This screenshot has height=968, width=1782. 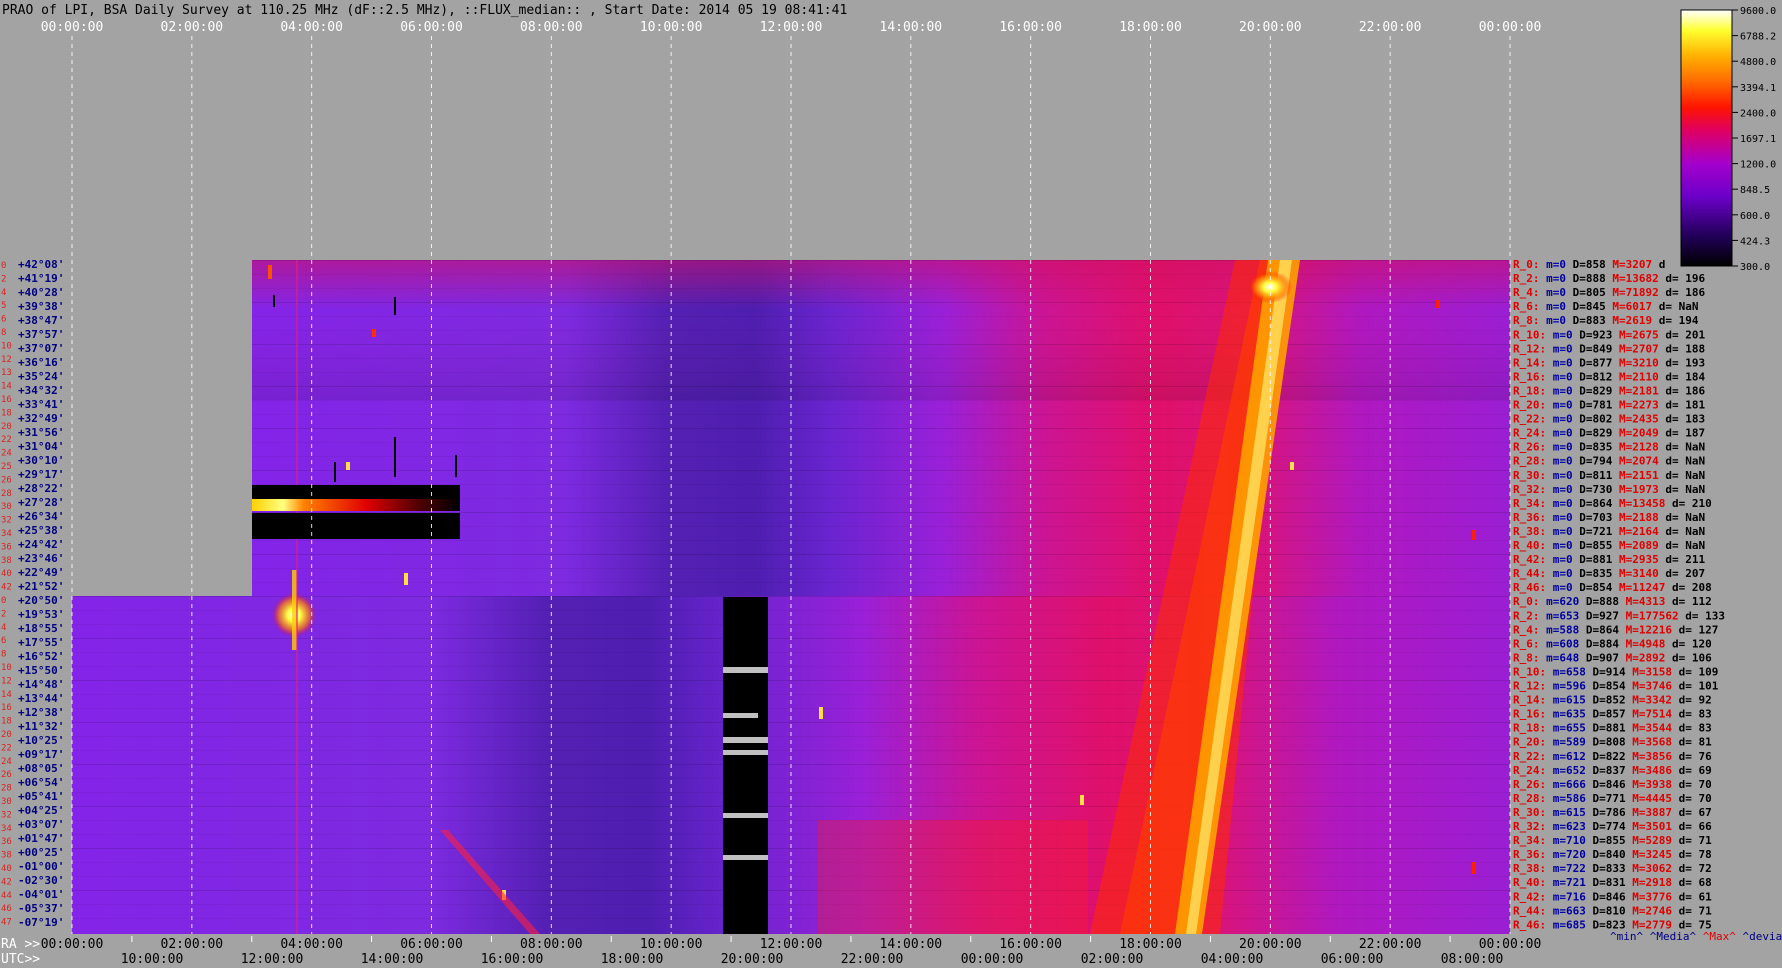 What do you see at coordinates (1573, 728) in the screenshot?
I see `stats-min: m=655` at bounding box center [1573, 728].